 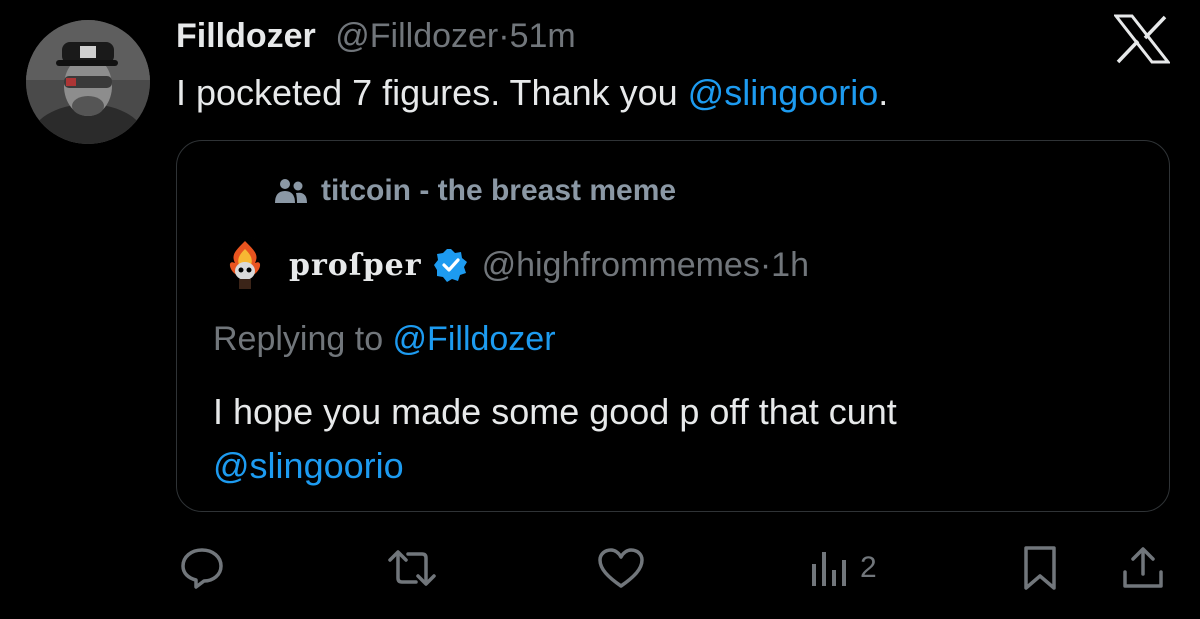 I want to click on post-time: 51m, so click(x=543, y=36).